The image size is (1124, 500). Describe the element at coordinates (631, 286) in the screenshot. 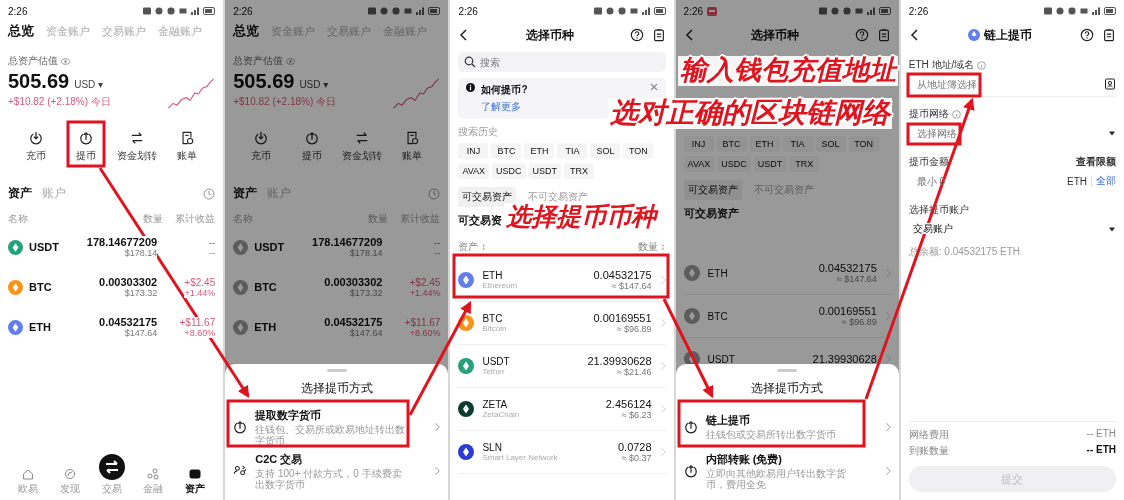

I see `coin-value: ≈ $147.64` at that location.